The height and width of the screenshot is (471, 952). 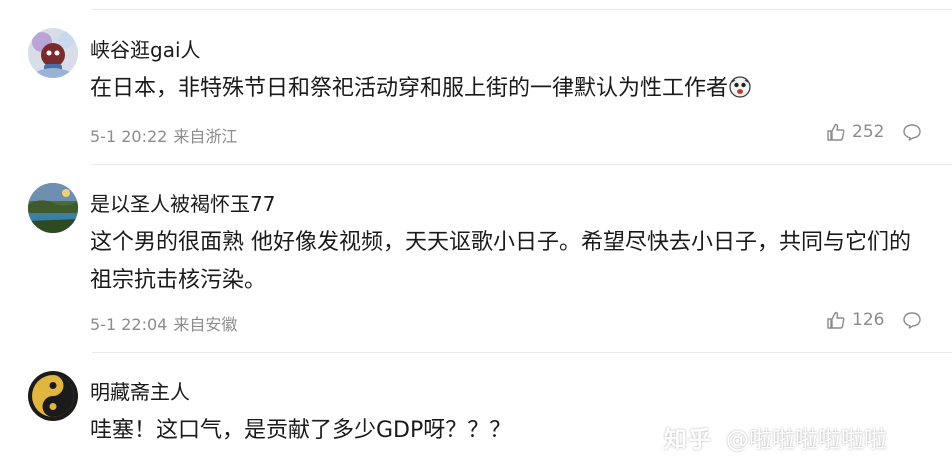 What do you see at coordinates (182, 202) in the screenshot?
I see `username: 是以圣人被褐怀玉77` at bounding box center [182, 202].